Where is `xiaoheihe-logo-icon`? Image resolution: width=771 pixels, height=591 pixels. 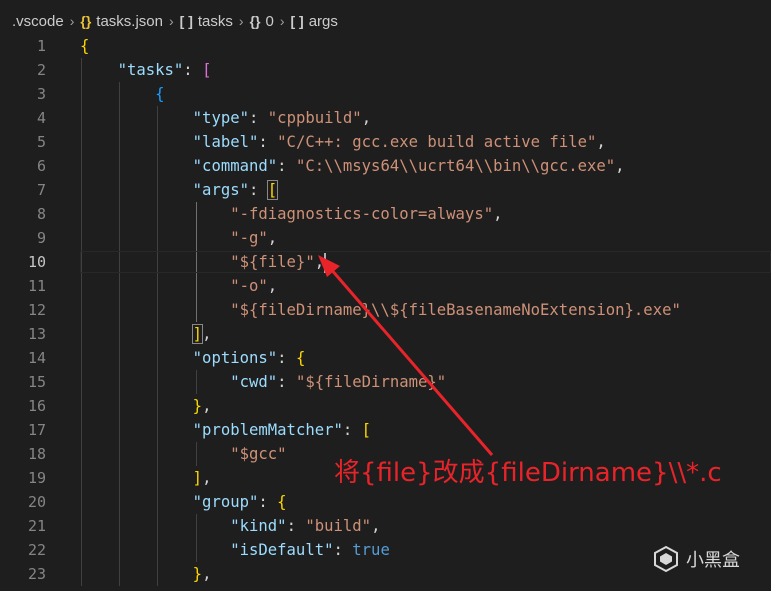 xiaoheihe-logo-icon is located at coordinates (666, 559).